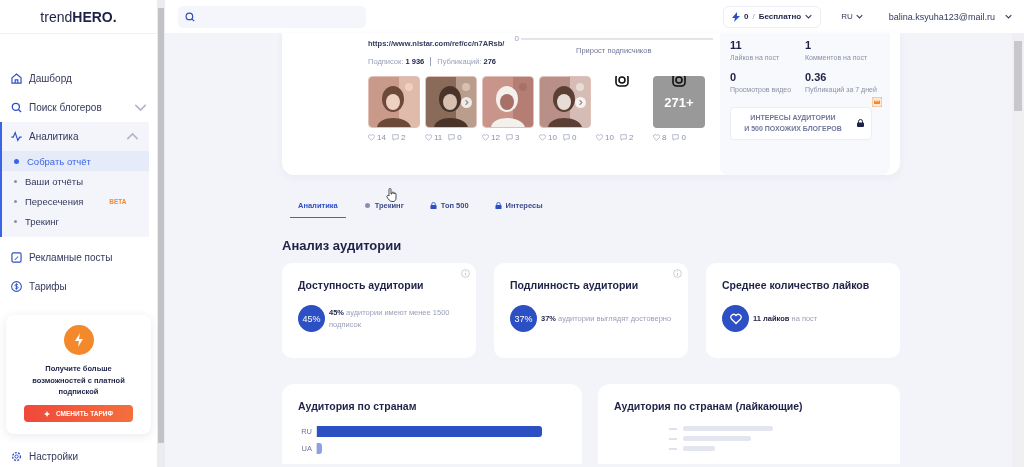 This screenshot has height=467, width=1024. I want to click on comment-count: 3, so click(512, 137).